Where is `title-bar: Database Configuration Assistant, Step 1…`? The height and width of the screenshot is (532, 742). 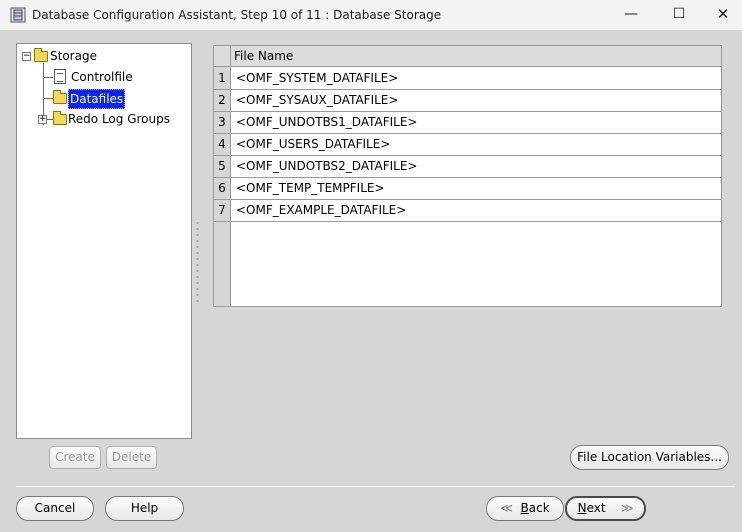
title-bar: Database Configuration Assistant, Step 1… is located at coordinates (371, 15).